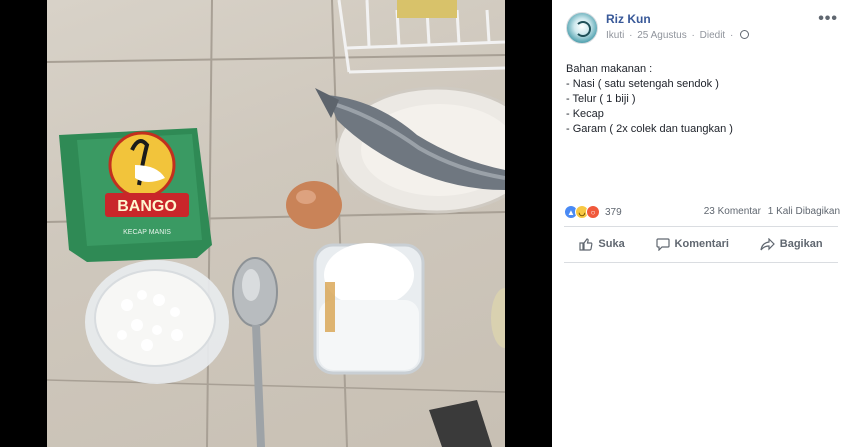  What do you see at coordinates (628, 19) in the screenshot?
I see `author-name: Riz Kun` at bounding box center [628, 19].